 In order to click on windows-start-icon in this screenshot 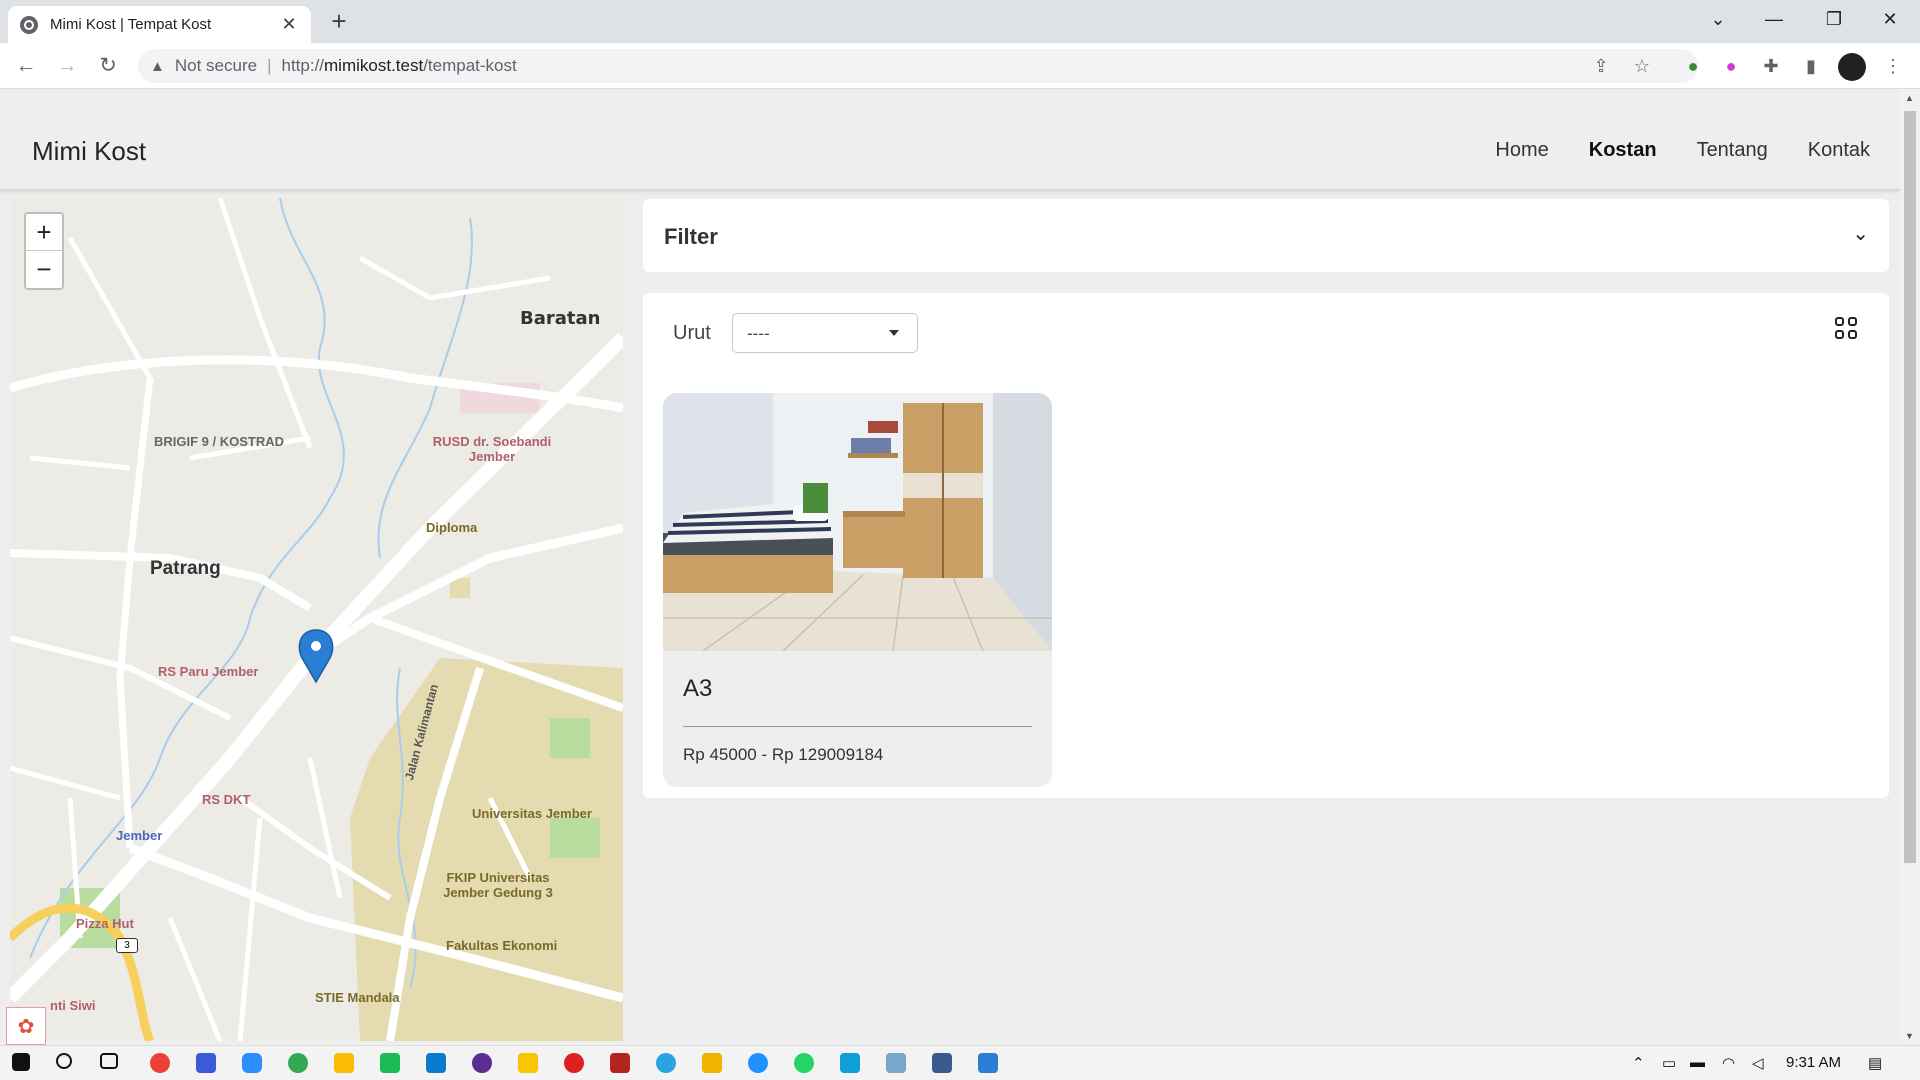, I will do `click(21, 1062)`.